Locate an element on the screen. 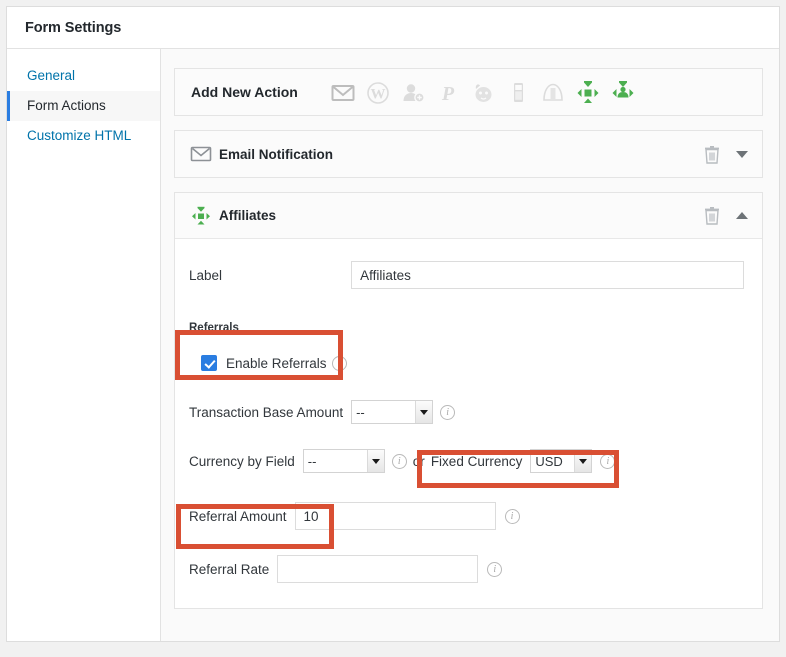 Image resolution: width=786 pixels, height=657 pixels. field-row-label: Label is located at coordinates (466, 275).